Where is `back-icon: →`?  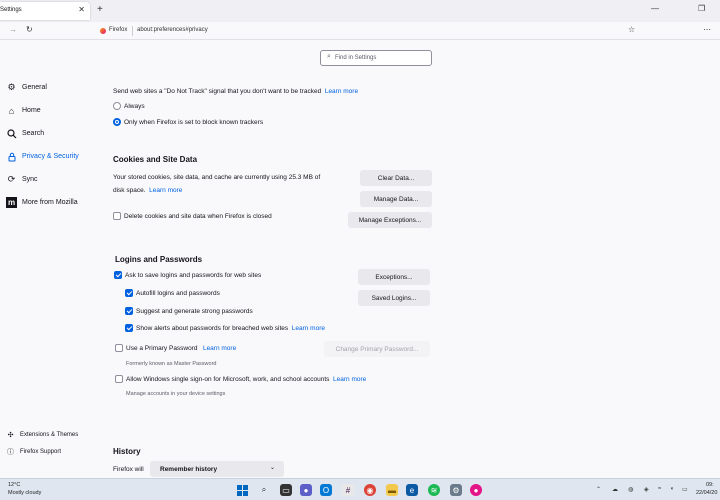 back-icon: → is located at coordinates (13, 29).